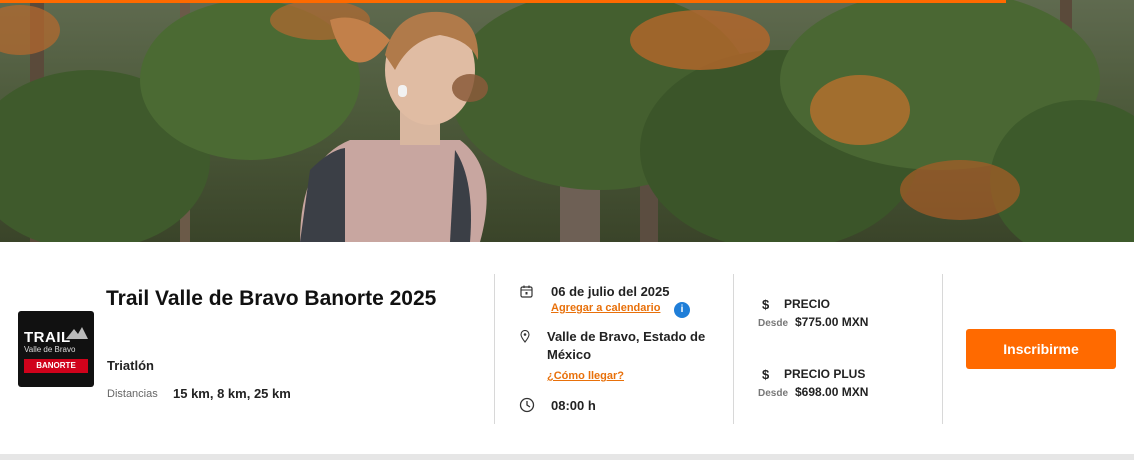 This screenshot has height=460, width=1134. Describe the element at coordinates (610, 291) in the screenshot. I see `event-date: 06 de julio del 2025` at that location.